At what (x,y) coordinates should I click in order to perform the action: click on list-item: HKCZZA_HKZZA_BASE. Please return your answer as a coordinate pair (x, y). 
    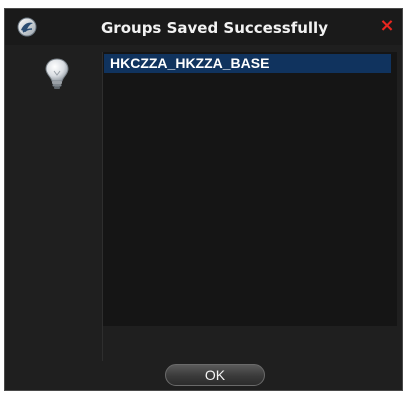
    Looking at the image, I should click on (247, 63).